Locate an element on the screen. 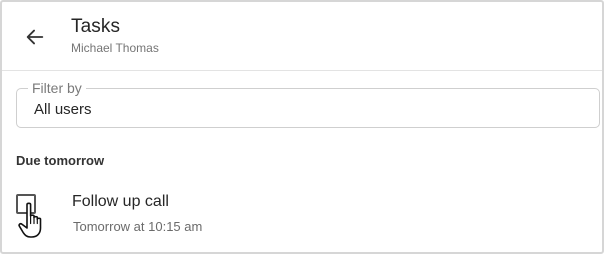 This screenshot has width=604, height=254. page-title: Tasks is located at coordinates (96, 26).